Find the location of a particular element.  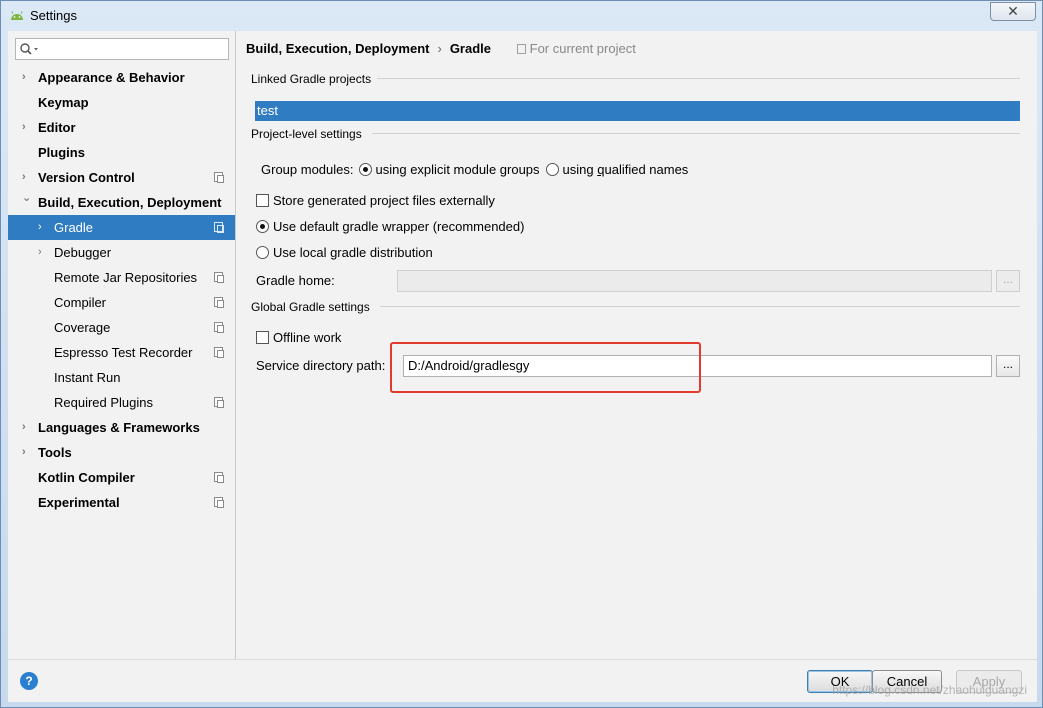

sidebar-item-label: Plugins is located at coordinates (61, 152).